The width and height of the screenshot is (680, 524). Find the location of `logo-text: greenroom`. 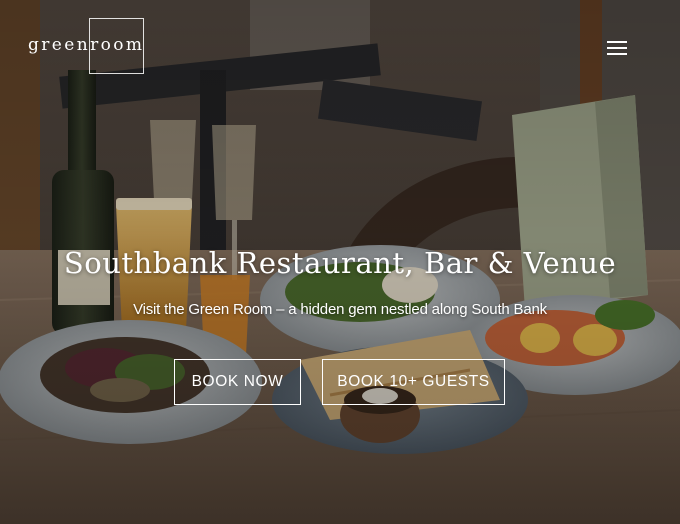

logo-text: greenroom is located at coordinates (86, 45).